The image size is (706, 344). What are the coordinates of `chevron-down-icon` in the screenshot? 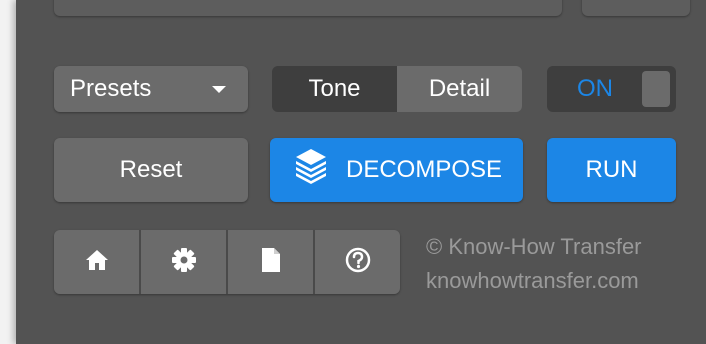 It's located at (219, 89).